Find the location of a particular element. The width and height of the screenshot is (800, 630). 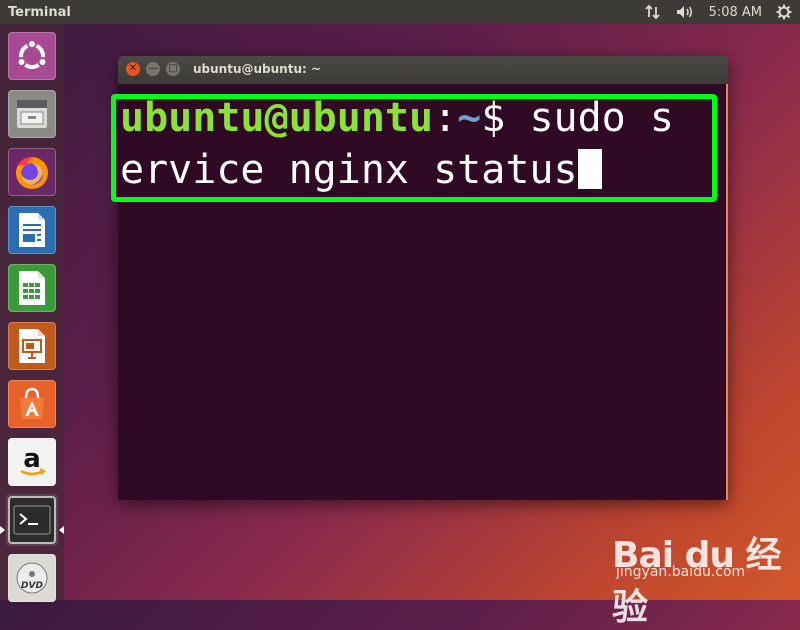

minimize-button: — is located at coordinates (153, 69).